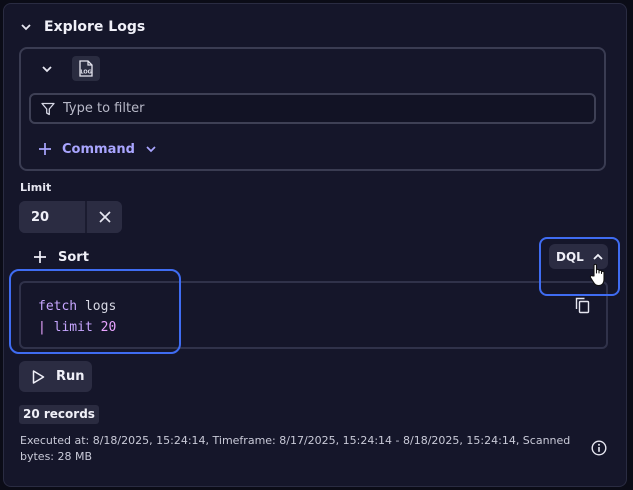 The image size is (633, 490). Describe the element at coordinates (77, 327) in the screenshot. I see `code-line-2: | limit 20` at that location.